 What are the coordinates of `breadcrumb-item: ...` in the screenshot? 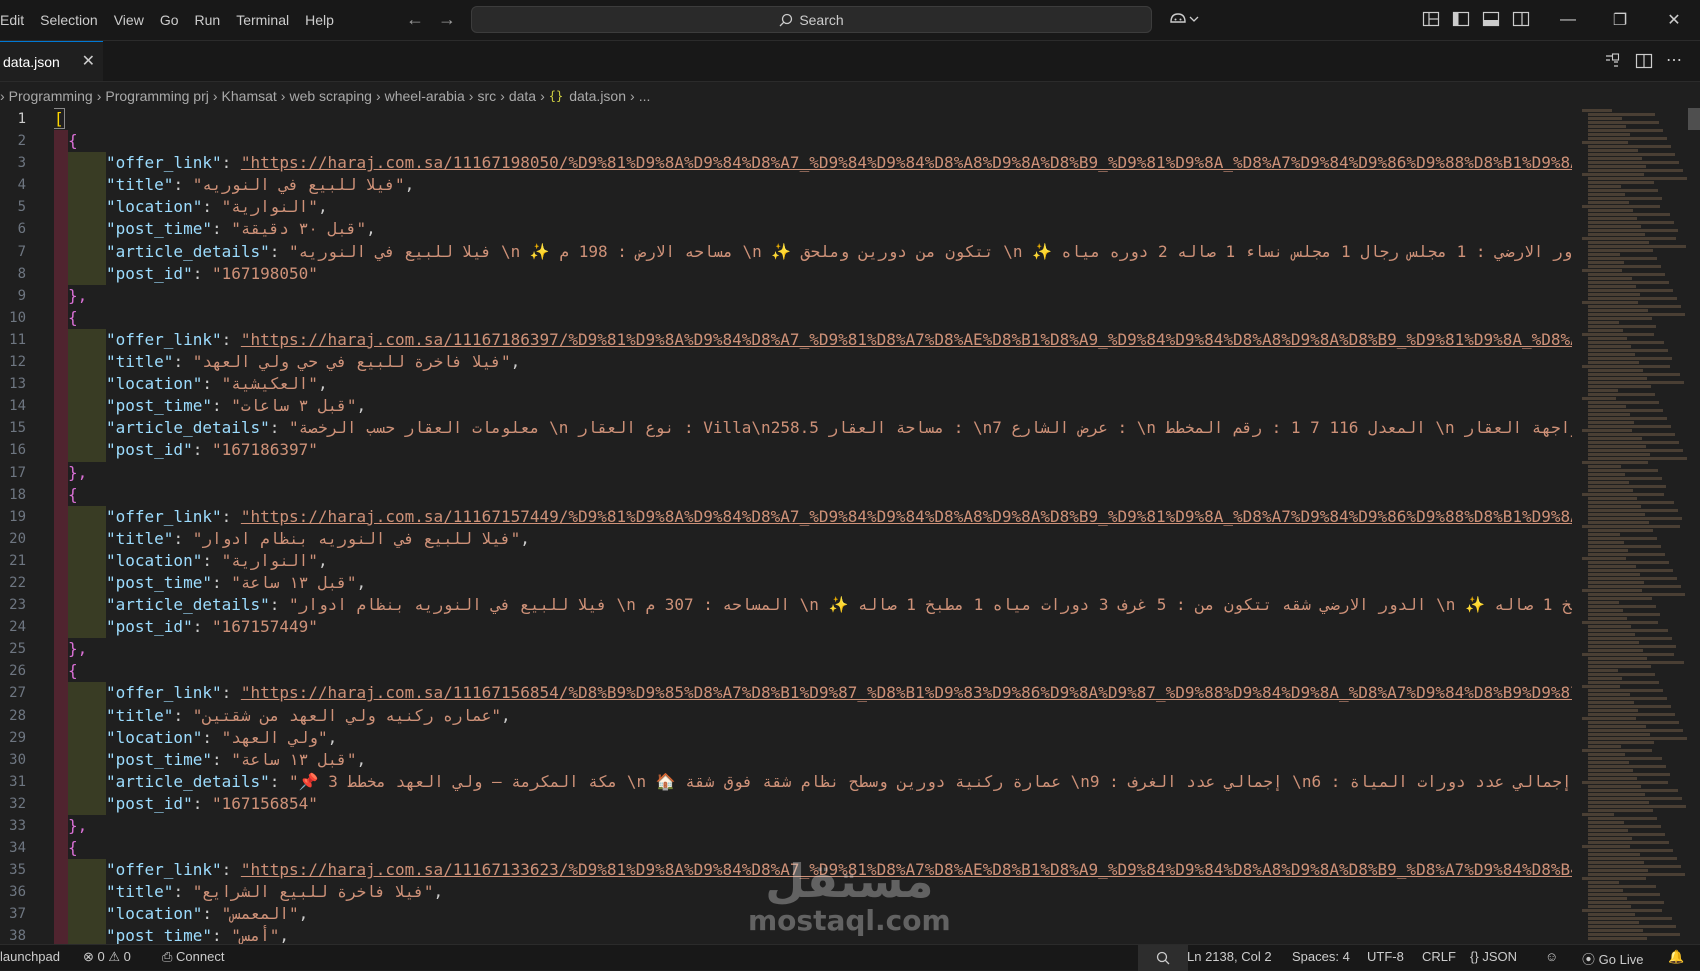 It's located at (645, 96).